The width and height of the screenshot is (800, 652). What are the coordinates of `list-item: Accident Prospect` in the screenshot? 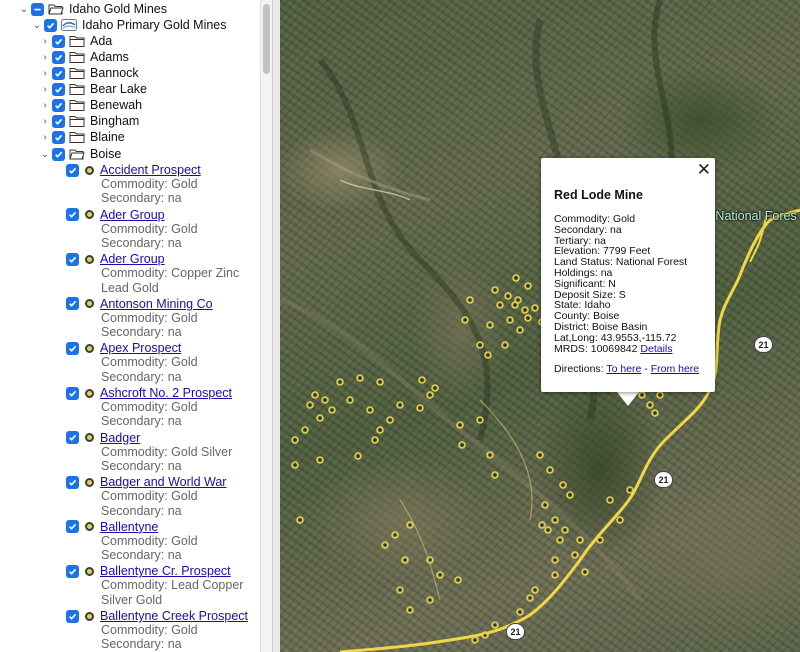 It's located at (133, 170).